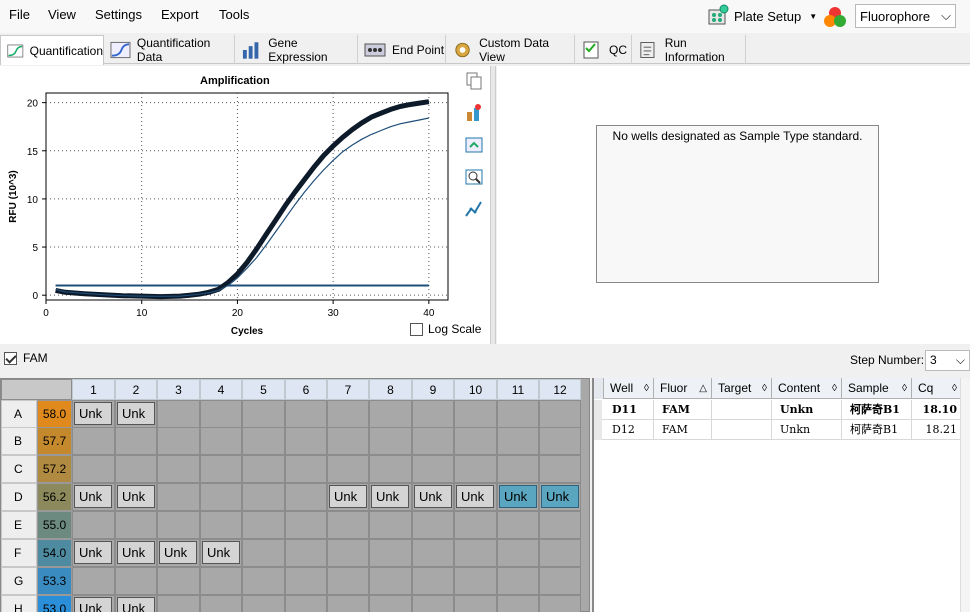 The image size is (970, 612). I want to click on column-header: 6, so click(306, 389).